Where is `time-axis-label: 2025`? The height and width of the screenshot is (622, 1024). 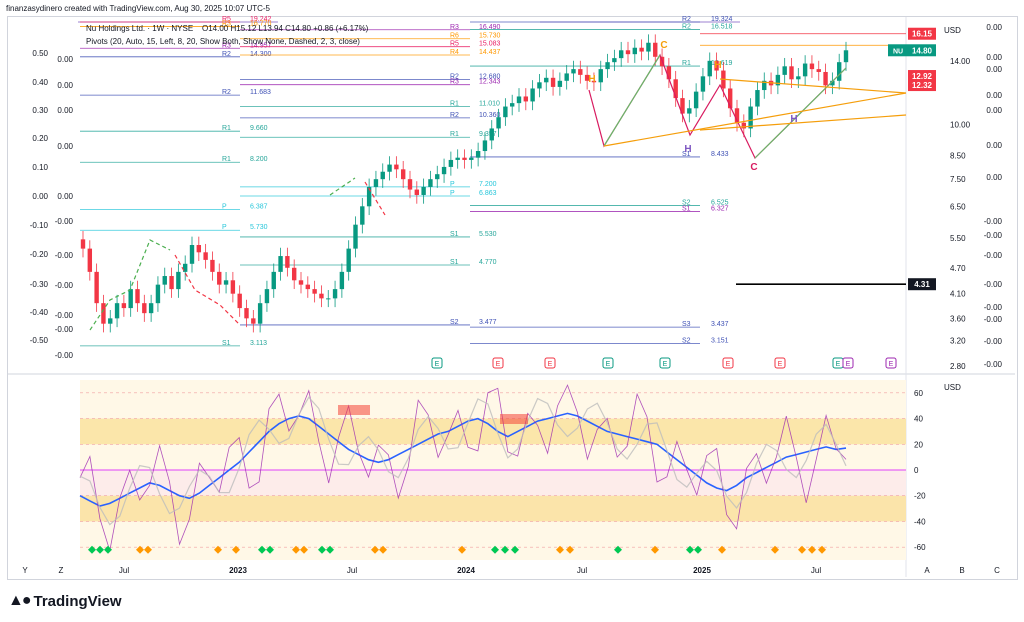 time-axis-label: 2025 is located at coordinates (702, 570).